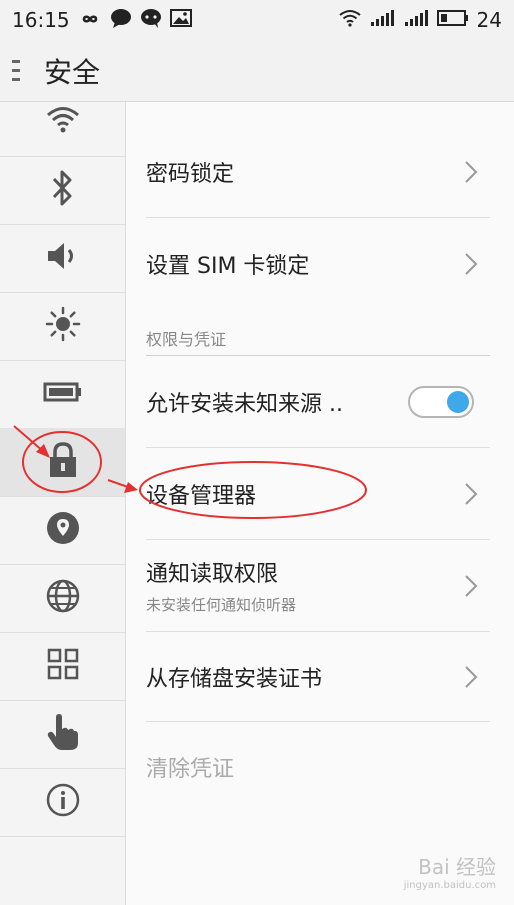 This screenshot has height=905, width=514. I want to click on row-text: 设置 SIM 卡锁定, so click(304, 264).